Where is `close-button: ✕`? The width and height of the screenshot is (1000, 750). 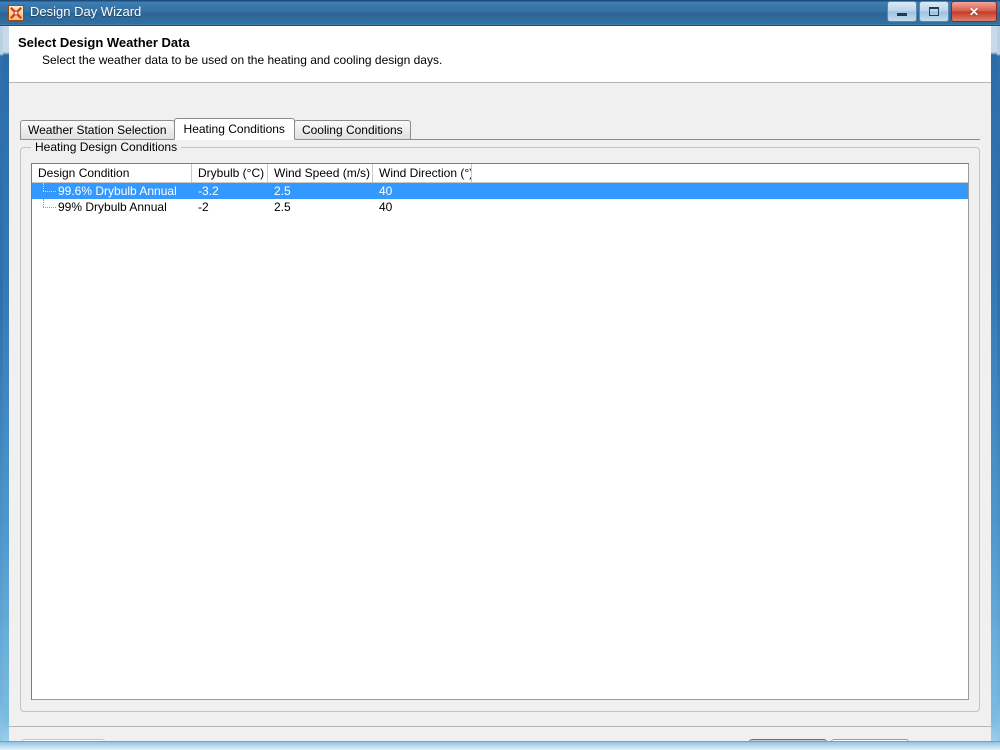 close-button: ✕ is located at coordinates (974, 11).